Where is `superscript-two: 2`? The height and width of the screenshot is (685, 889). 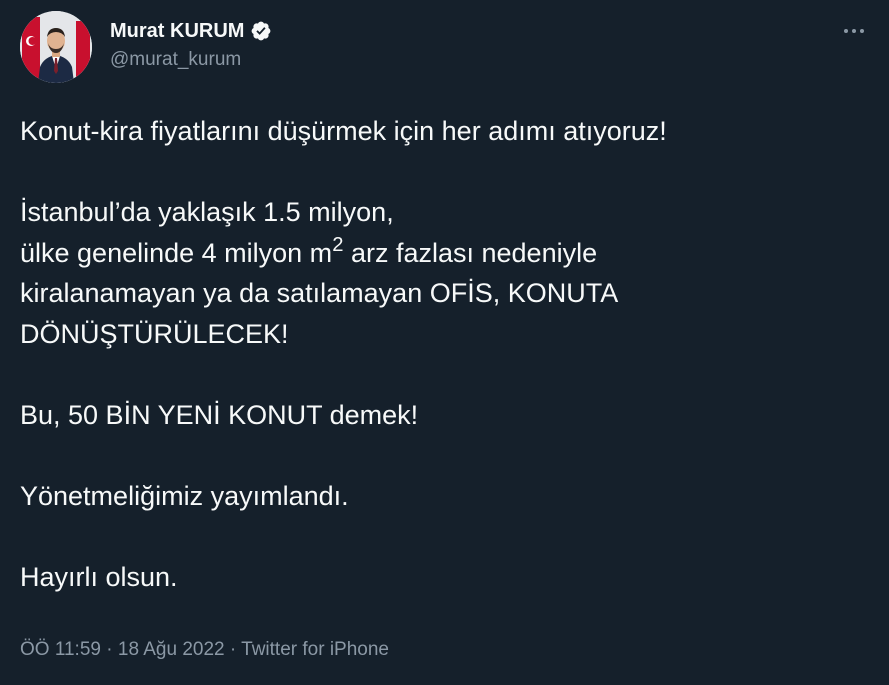 superscript-two: 2 is located at coordinates (338, 244).